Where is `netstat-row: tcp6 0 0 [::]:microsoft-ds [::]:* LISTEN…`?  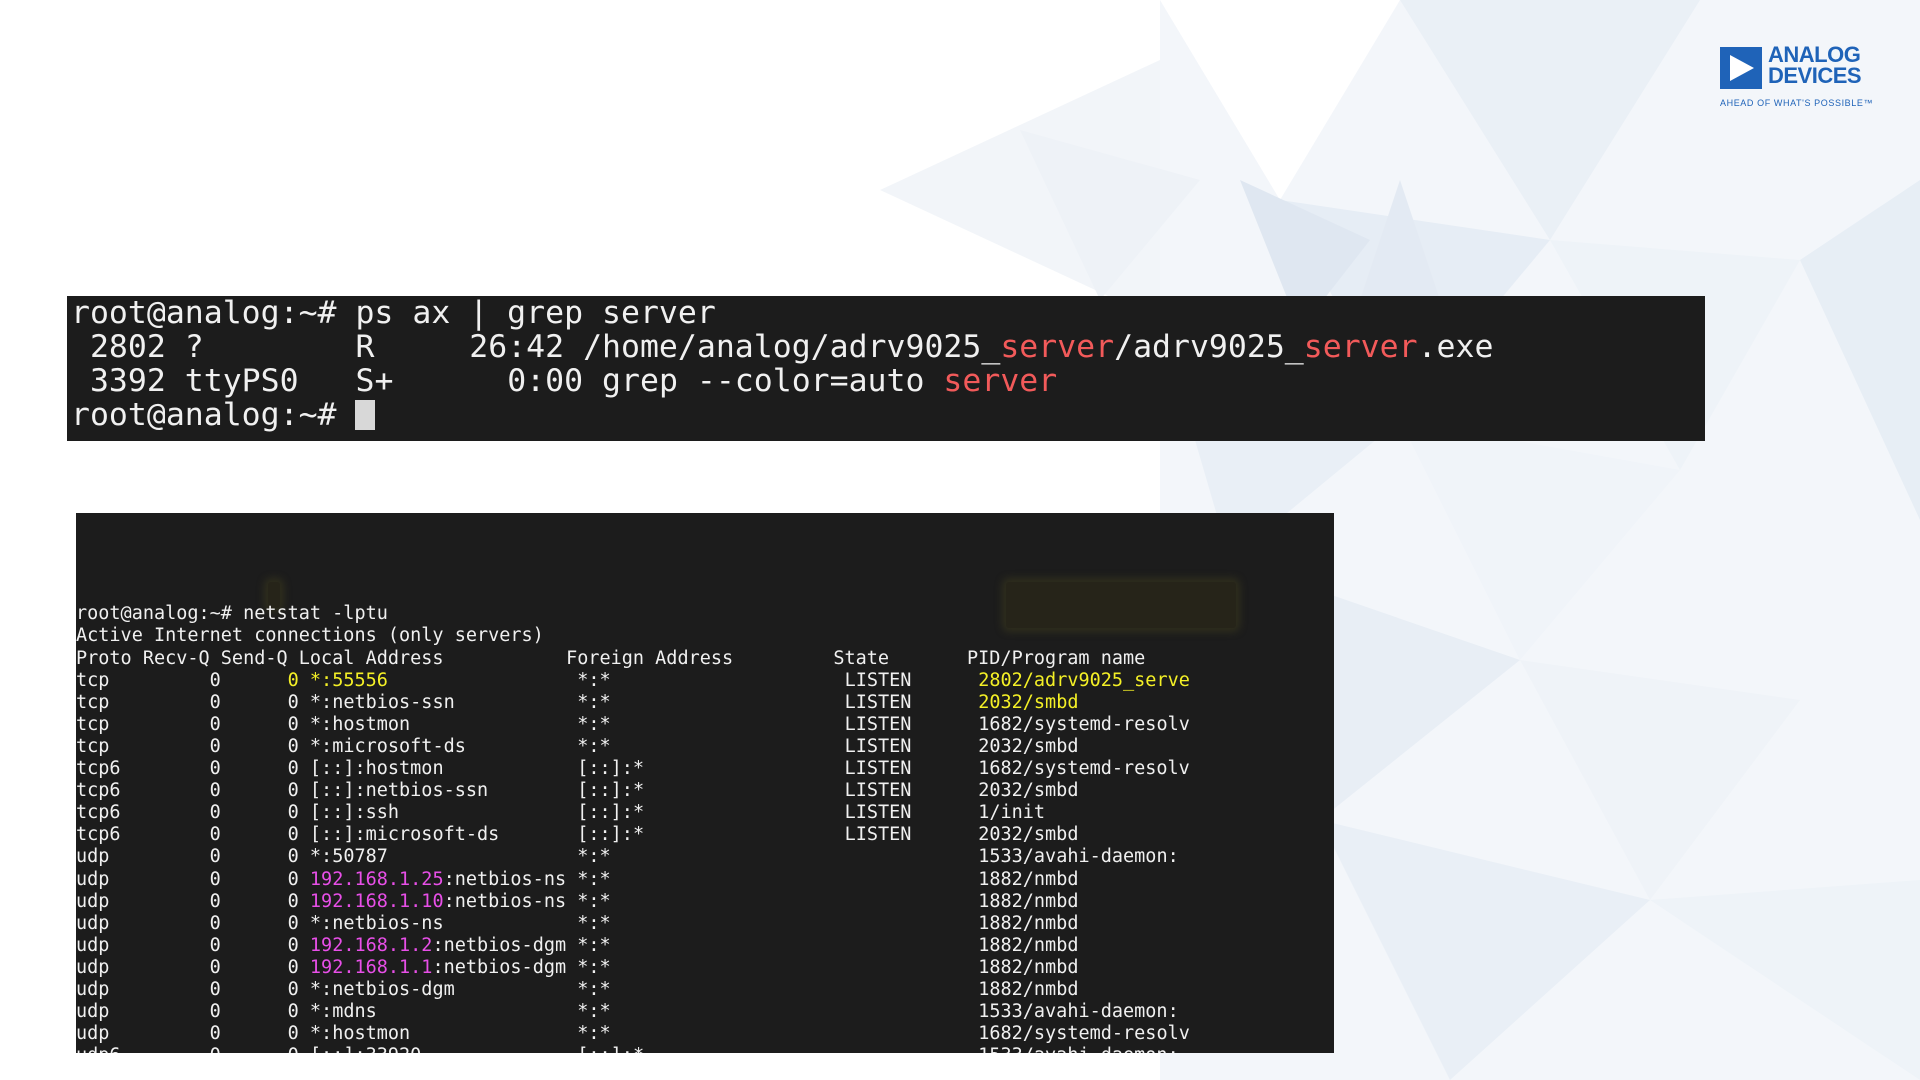
netstat-row: tcp6 0 0 [::]:microsoft-ds [::]:* LISTEN… is located at coordinates (705, 835).